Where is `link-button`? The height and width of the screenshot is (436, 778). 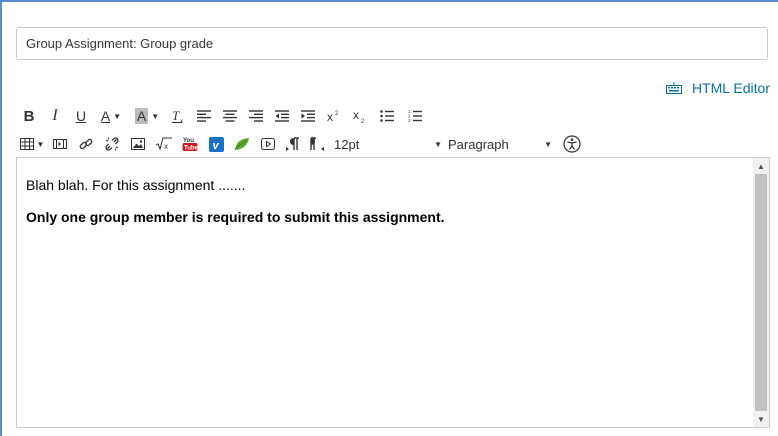 link-button is located at coordinates (86, 144).